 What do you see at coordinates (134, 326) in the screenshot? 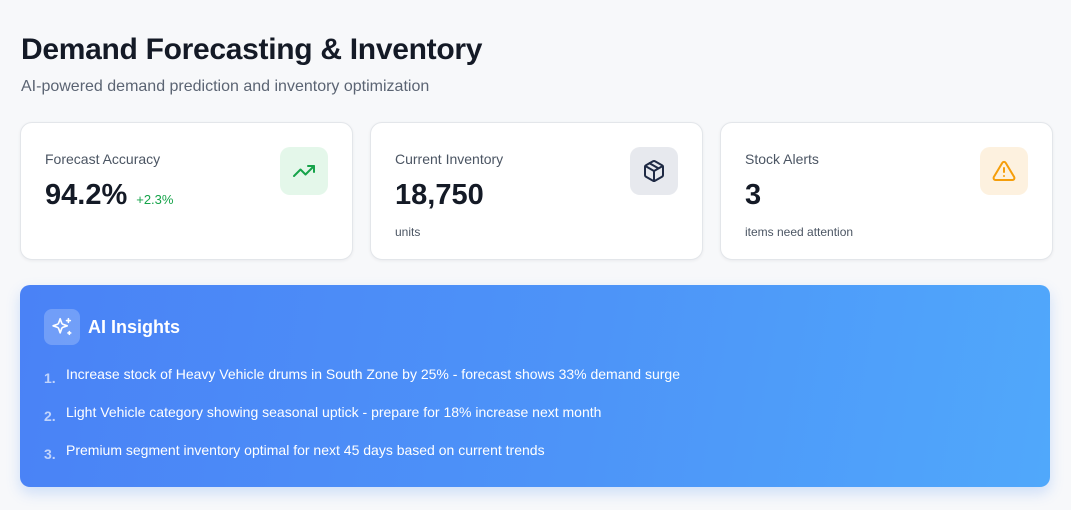
I see `ai-insights-title: AI Insights` at bounding box center [134, 326].